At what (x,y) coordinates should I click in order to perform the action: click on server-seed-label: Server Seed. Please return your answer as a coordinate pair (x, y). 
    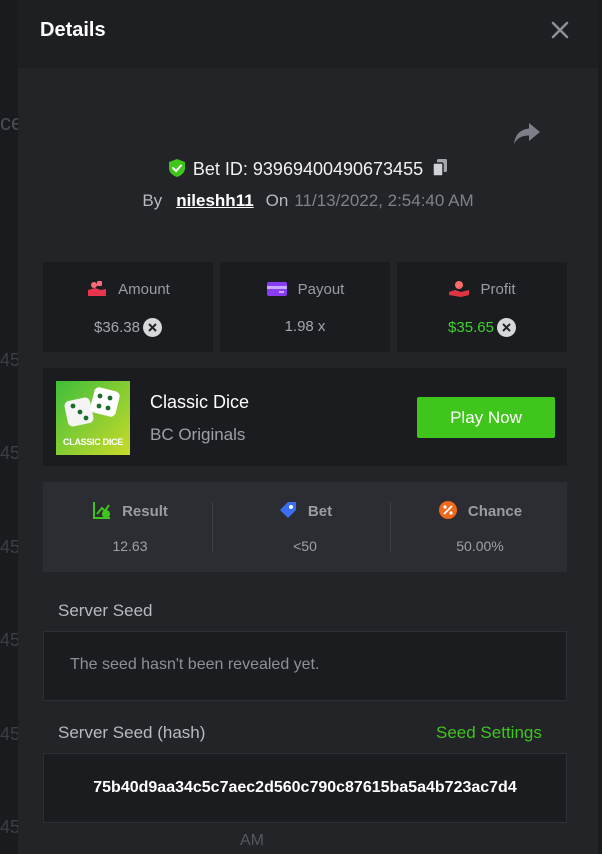
    Looking at the image, I should click on (105, 610).